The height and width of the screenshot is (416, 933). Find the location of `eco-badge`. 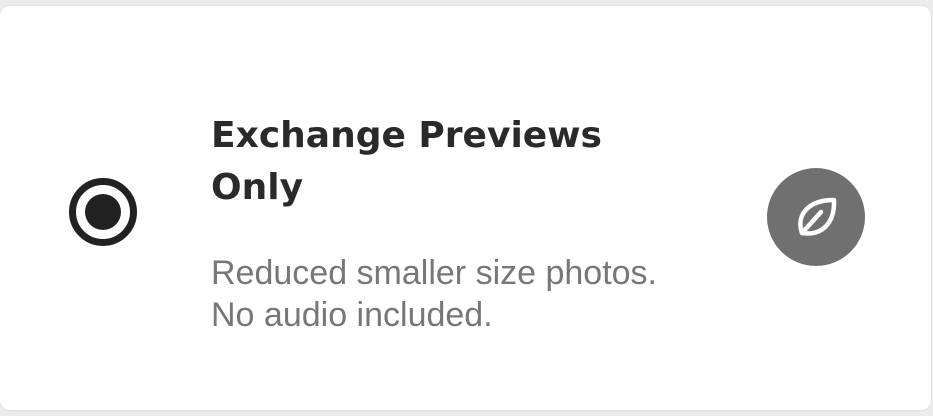

eco-badge is located at coordinates (816, 217).